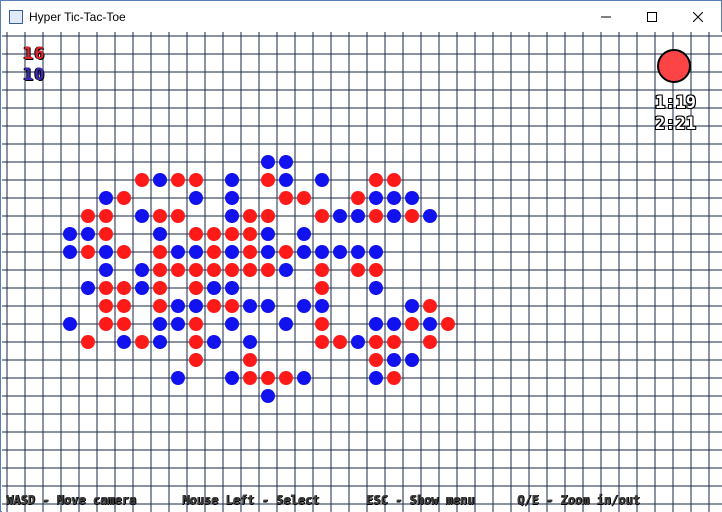 The image size is (722, 512). Describe the element at coordinates (361, 16) in the screenshot. I see `title-bar: Hyper Tic-Tac-Toe` at that location.